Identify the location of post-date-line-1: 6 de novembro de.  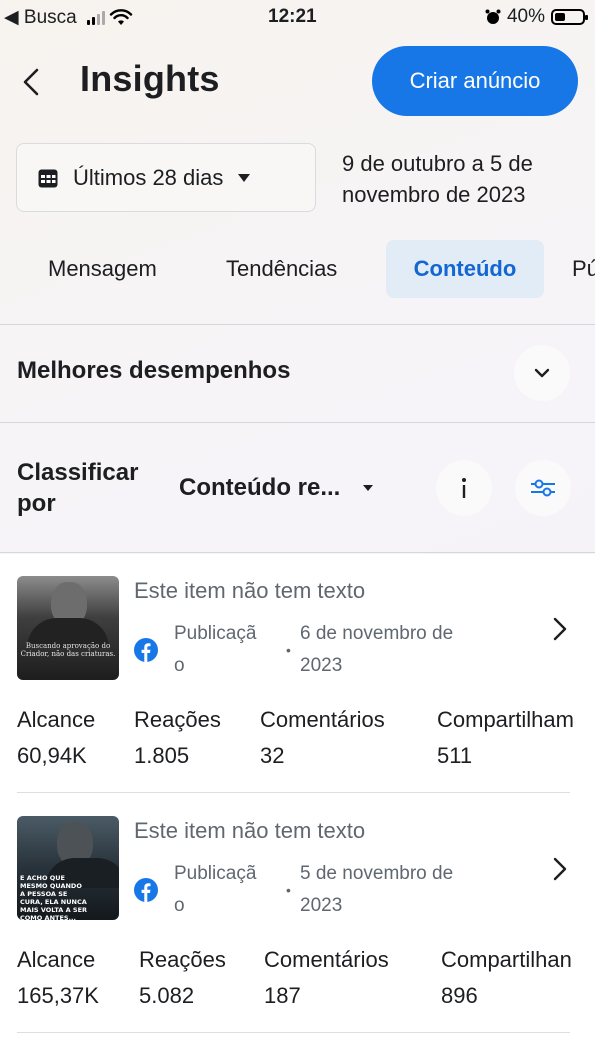
(377, 633).